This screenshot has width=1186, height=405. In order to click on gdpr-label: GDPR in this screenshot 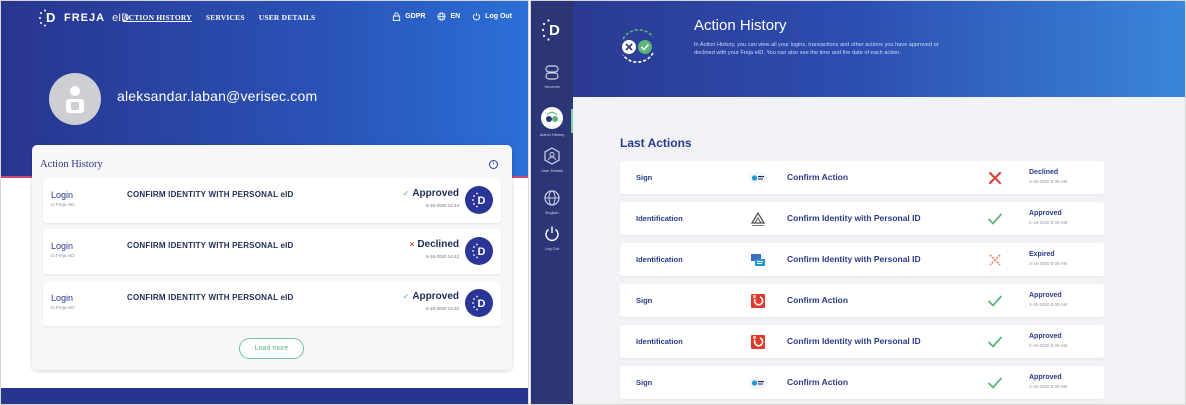, I will do `click(415, 16)`.